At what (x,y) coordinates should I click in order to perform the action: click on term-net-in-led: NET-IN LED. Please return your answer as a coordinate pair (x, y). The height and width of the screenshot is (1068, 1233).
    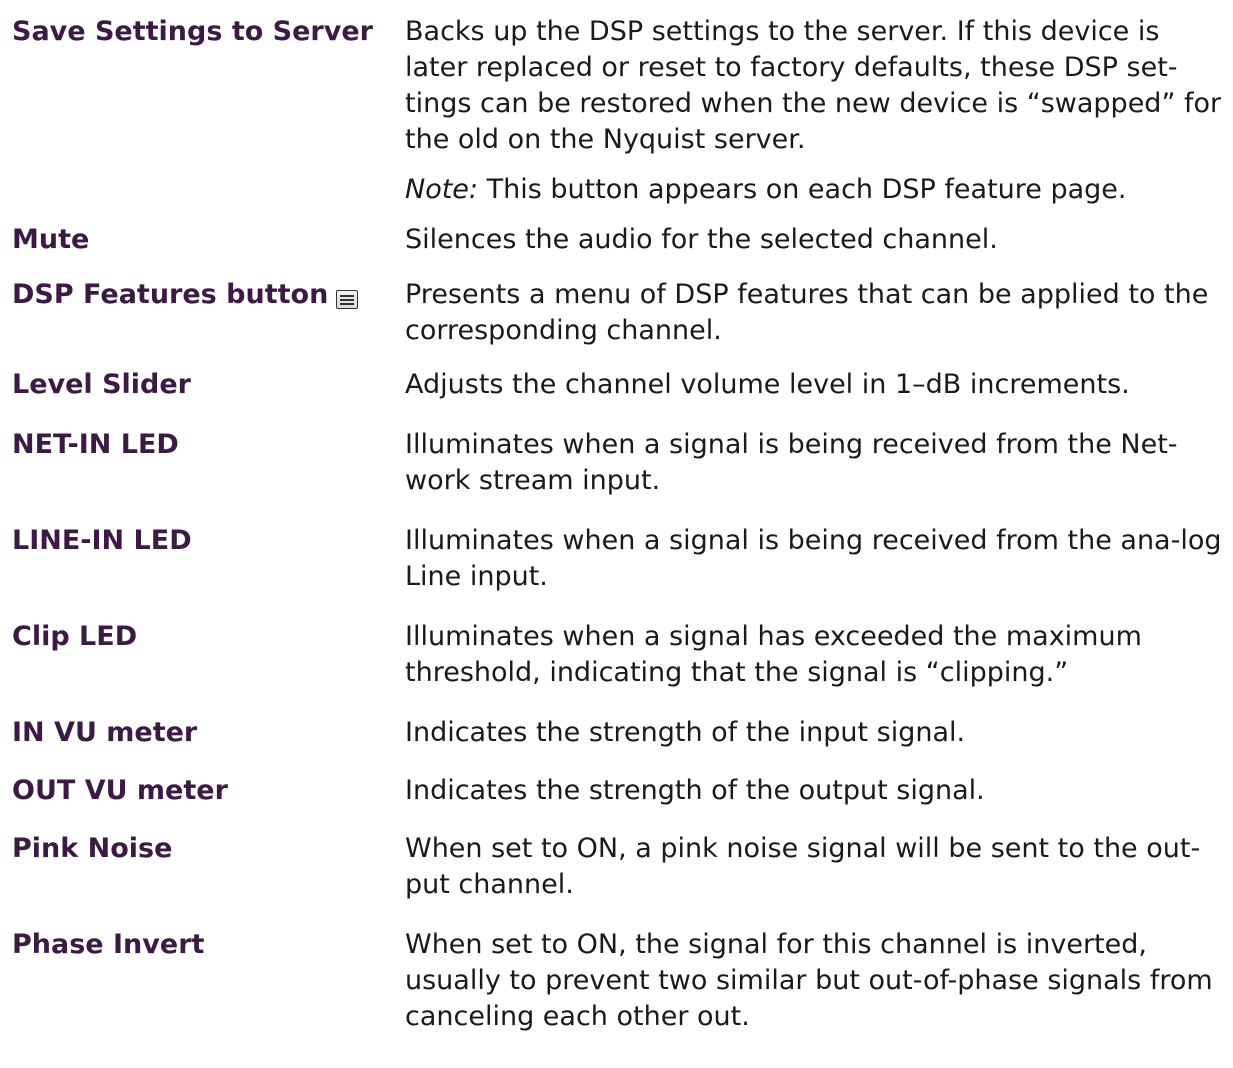
    Looking at the image, I should click on (95, 444).